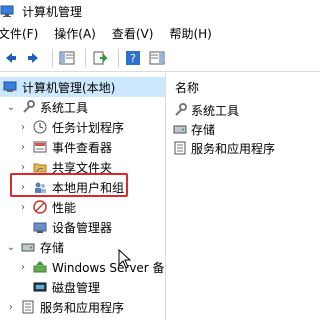 Image resolution: width=320 pixels, height=320 pixels. What do you see at coordinates (64, 107) in the screenshot?
I see `tree-item-label: 系统工具` at bounding box center [64, 107].